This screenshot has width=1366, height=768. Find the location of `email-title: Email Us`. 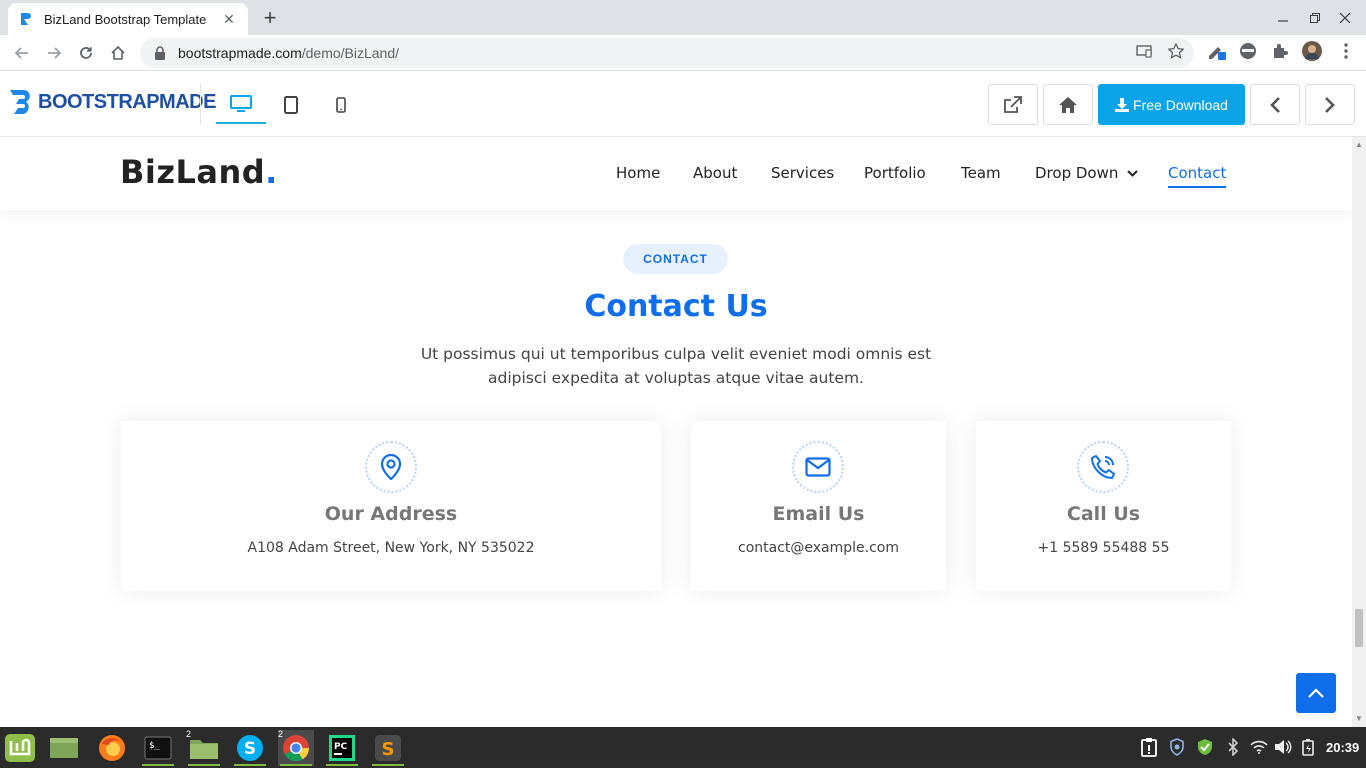

email-title: Email Us is located at coordinates (818, 514).